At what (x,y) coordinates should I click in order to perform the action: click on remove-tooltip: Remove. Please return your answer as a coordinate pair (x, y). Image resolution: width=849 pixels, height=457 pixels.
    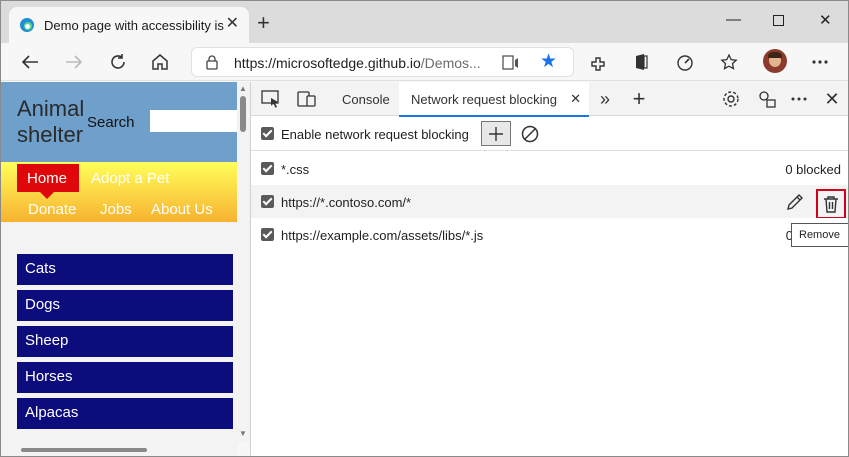
    Looking at the image, I should click on (819, 235).